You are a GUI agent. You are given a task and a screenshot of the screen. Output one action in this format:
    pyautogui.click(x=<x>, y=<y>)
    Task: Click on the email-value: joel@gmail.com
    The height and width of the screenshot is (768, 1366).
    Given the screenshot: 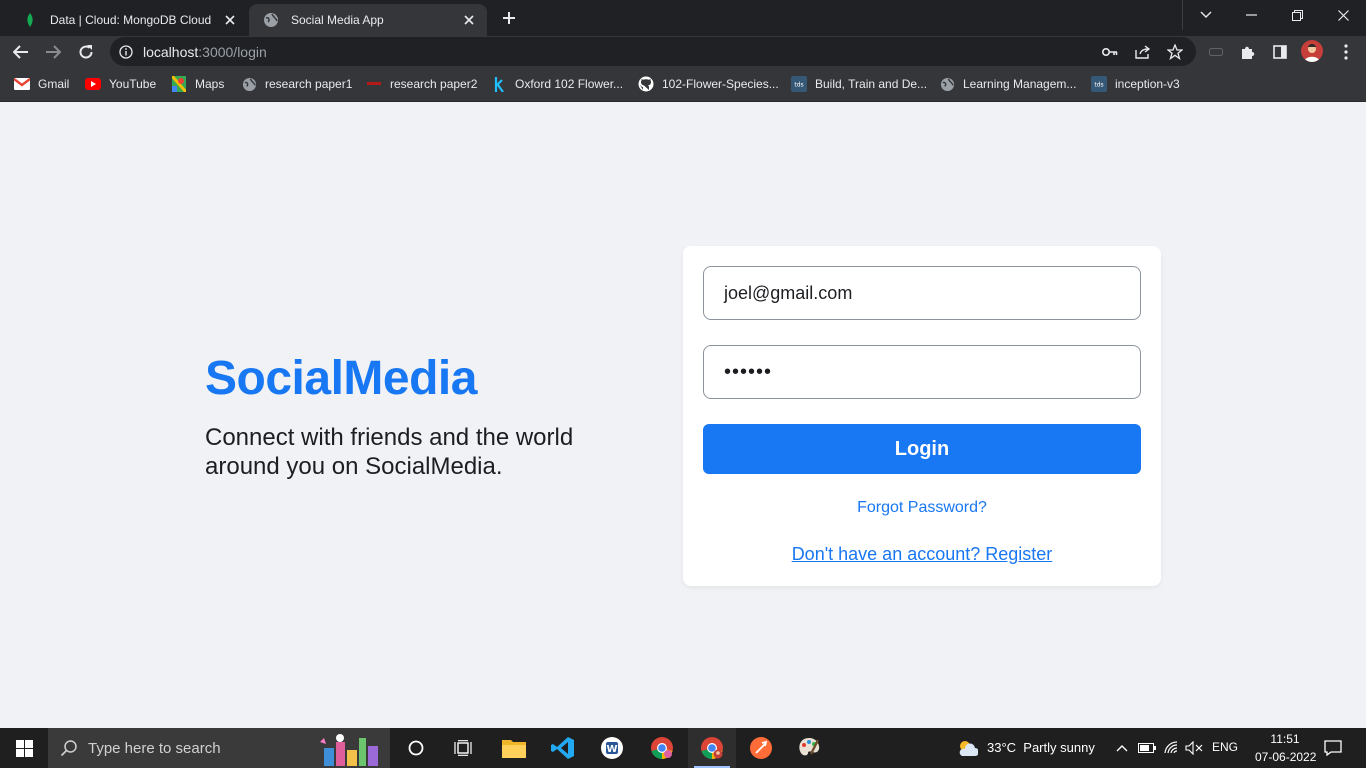 What is the action you would take?
    pyautogui.click(x=788, y=292)
    